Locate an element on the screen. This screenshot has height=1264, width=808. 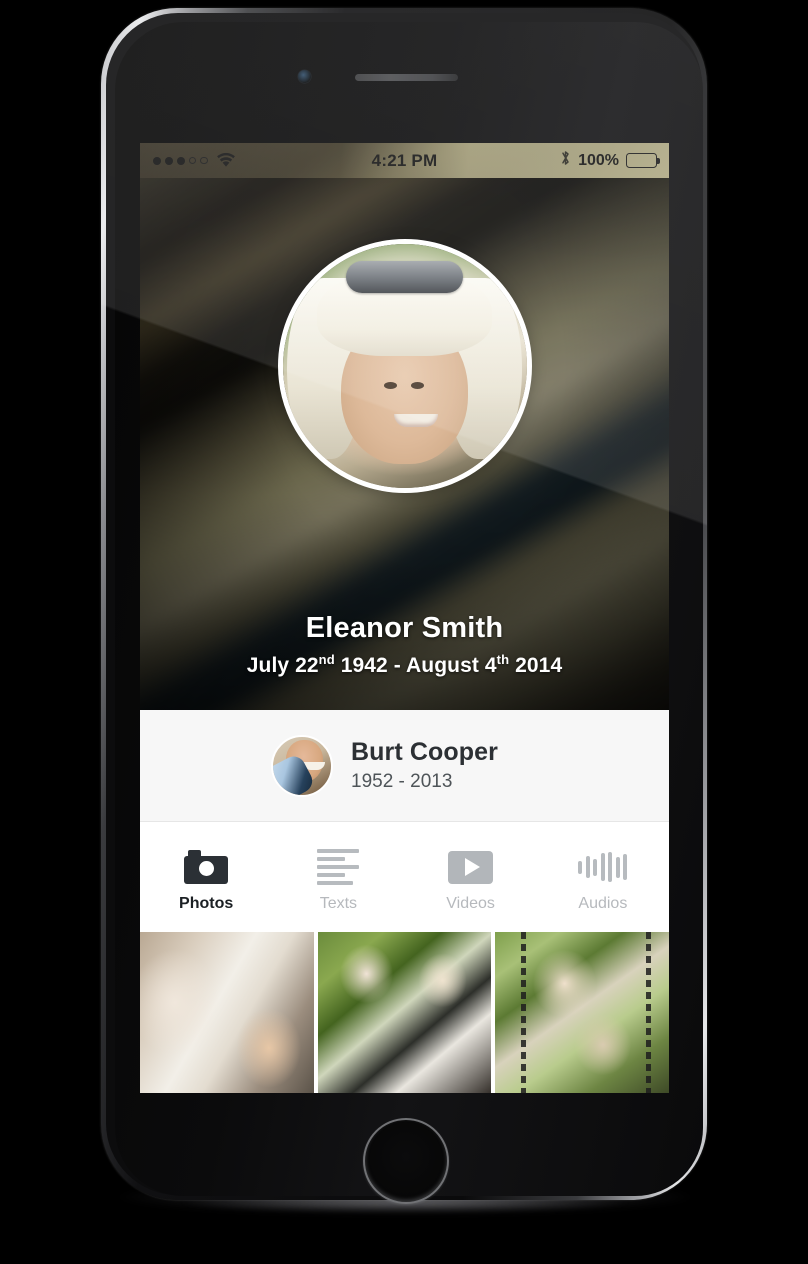
person-dates: July 22nd 1942 - August 4th 2014 is located at coordinates (404, 665).